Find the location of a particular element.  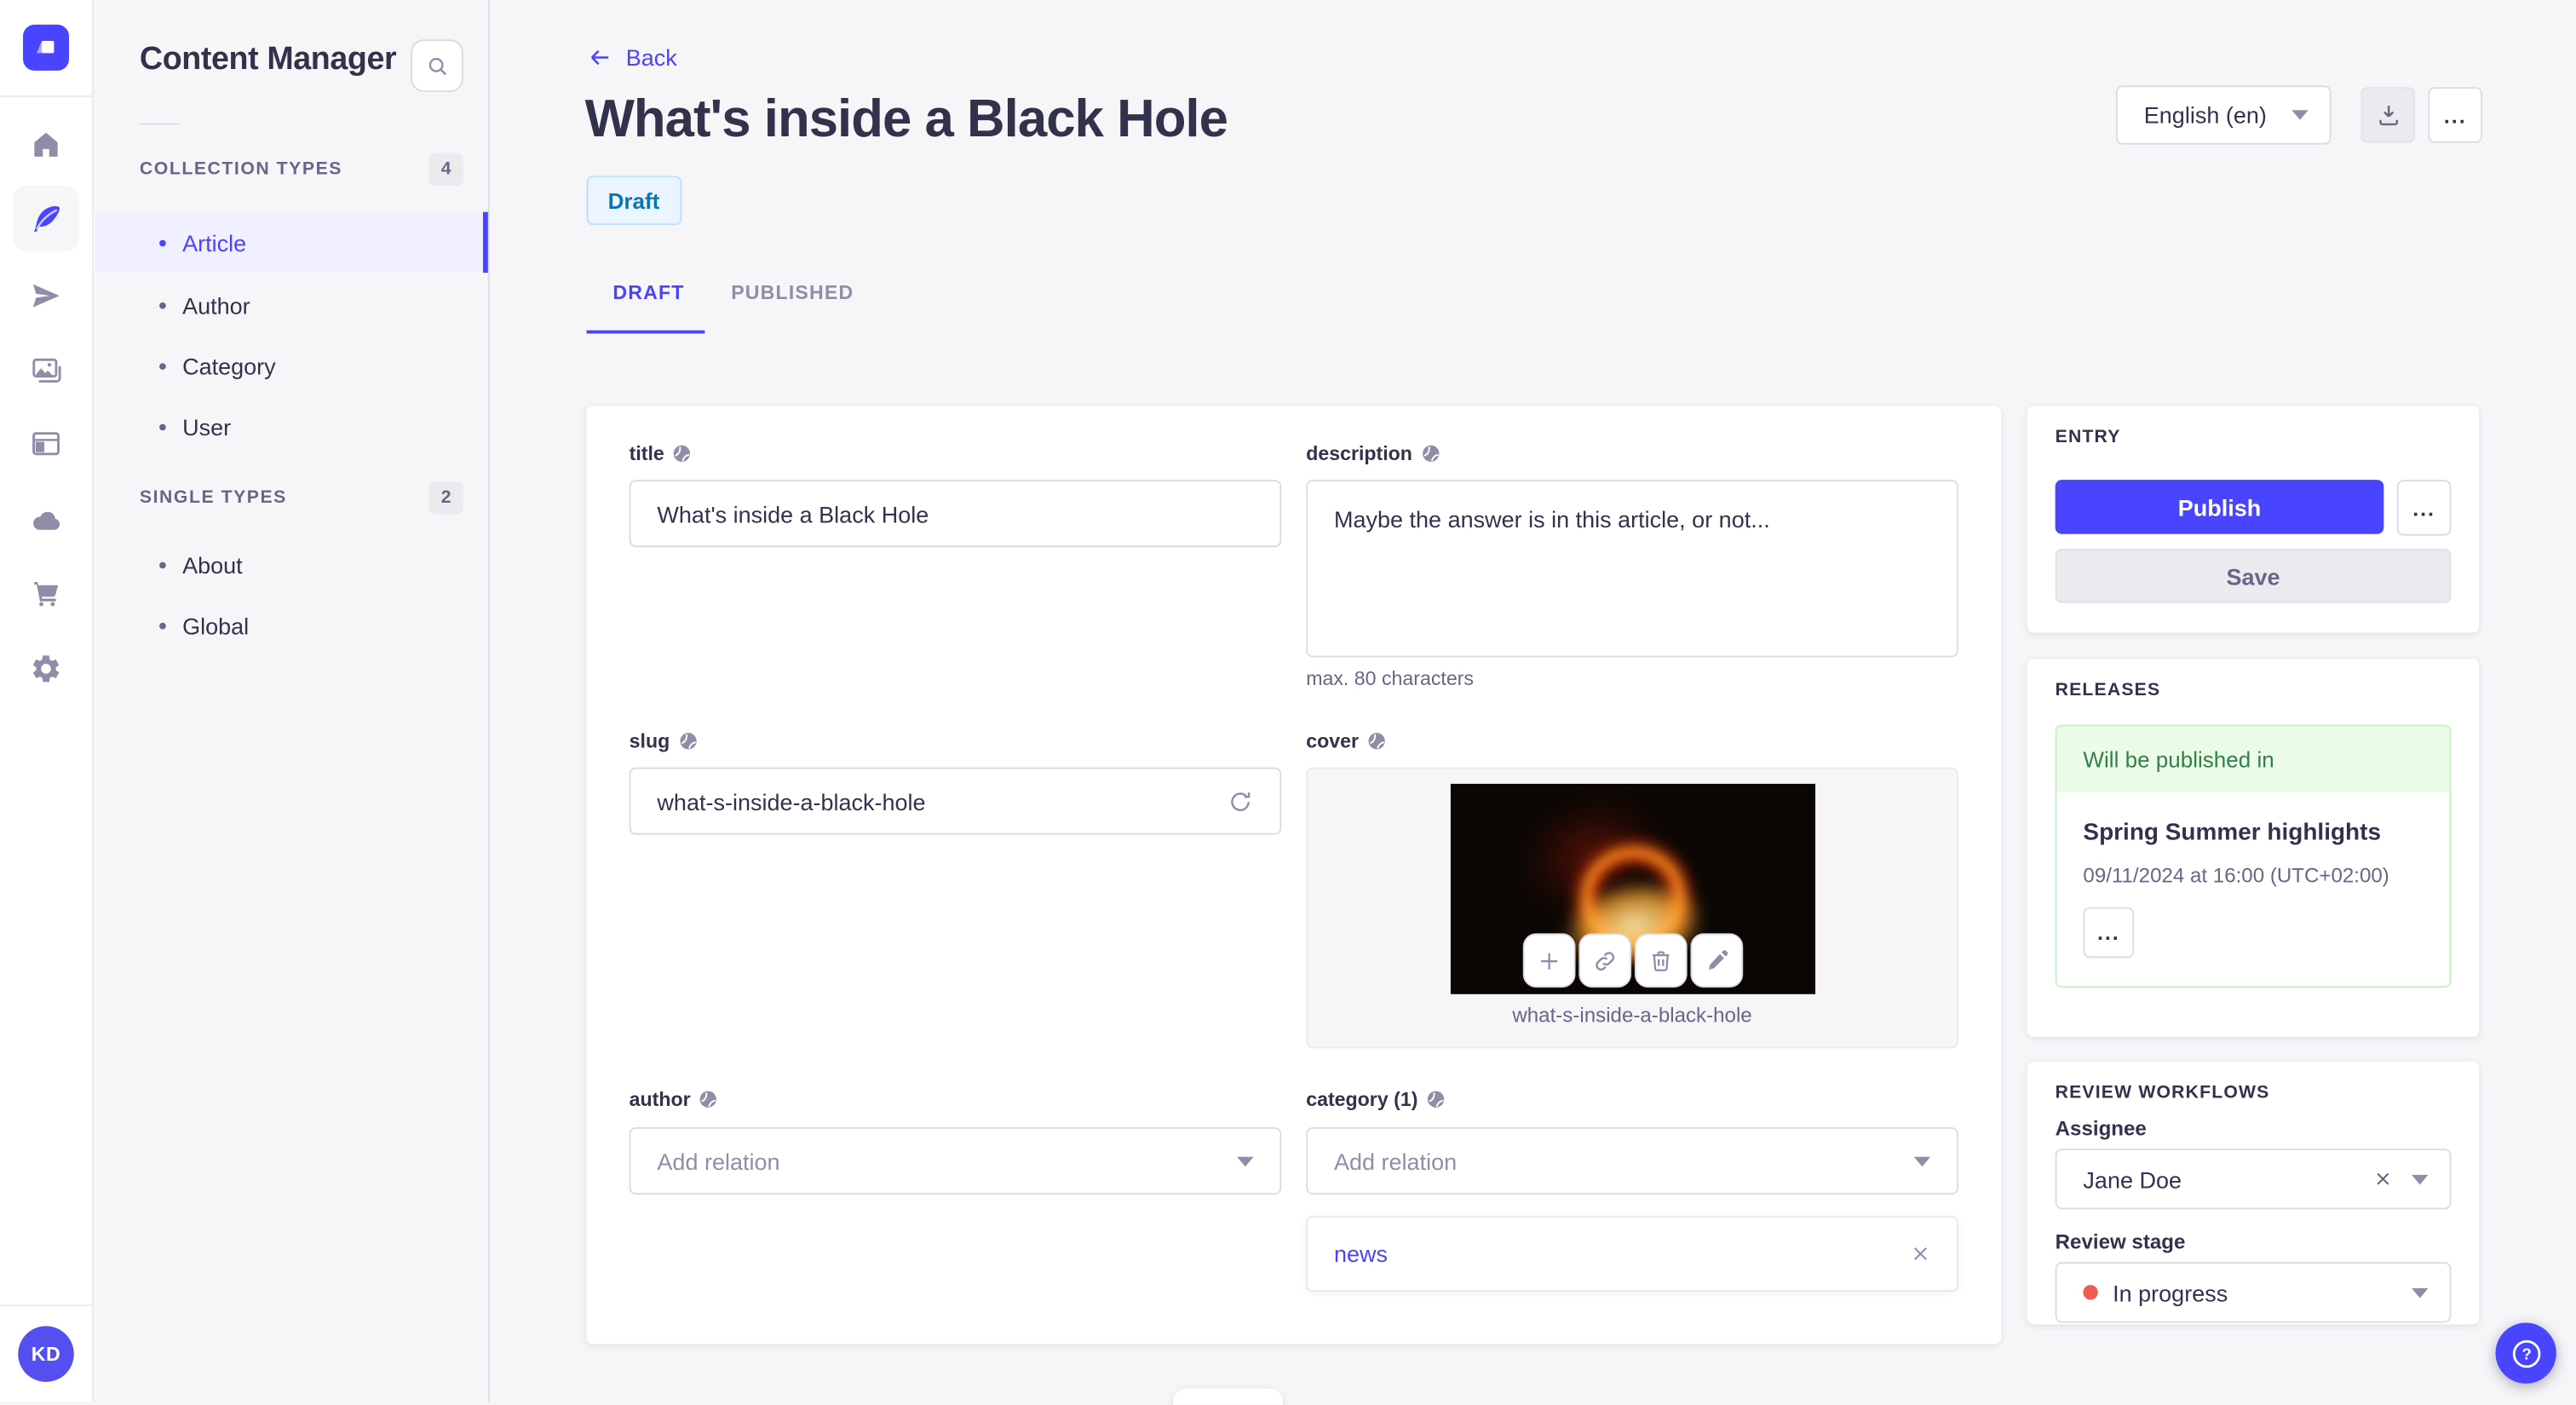

help-fab-button: ? is located at coordinates (2525, 1353).